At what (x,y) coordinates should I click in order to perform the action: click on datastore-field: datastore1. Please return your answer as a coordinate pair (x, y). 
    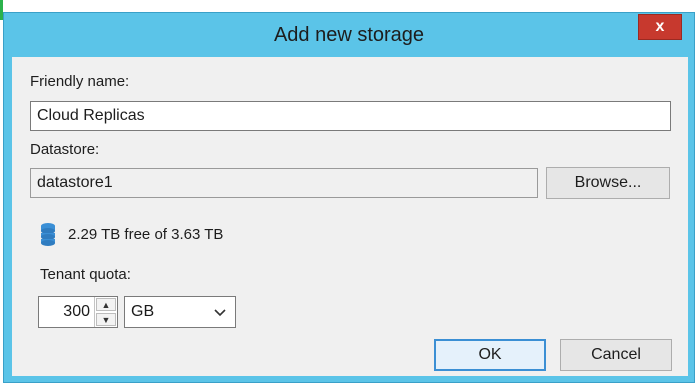
    Looking at the image, I should click on (284, 183).